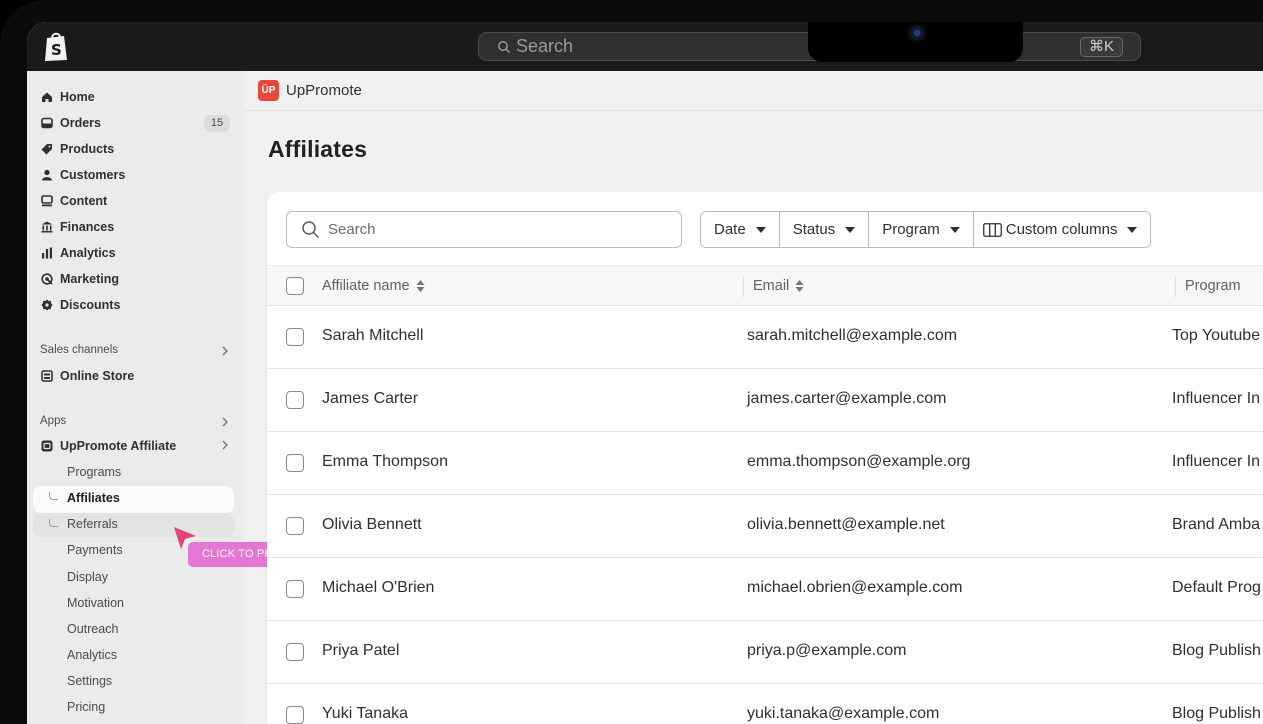  Describe the element at coordinates (814, 229) in the screenshot. I see `filter-label: Status` at that location.